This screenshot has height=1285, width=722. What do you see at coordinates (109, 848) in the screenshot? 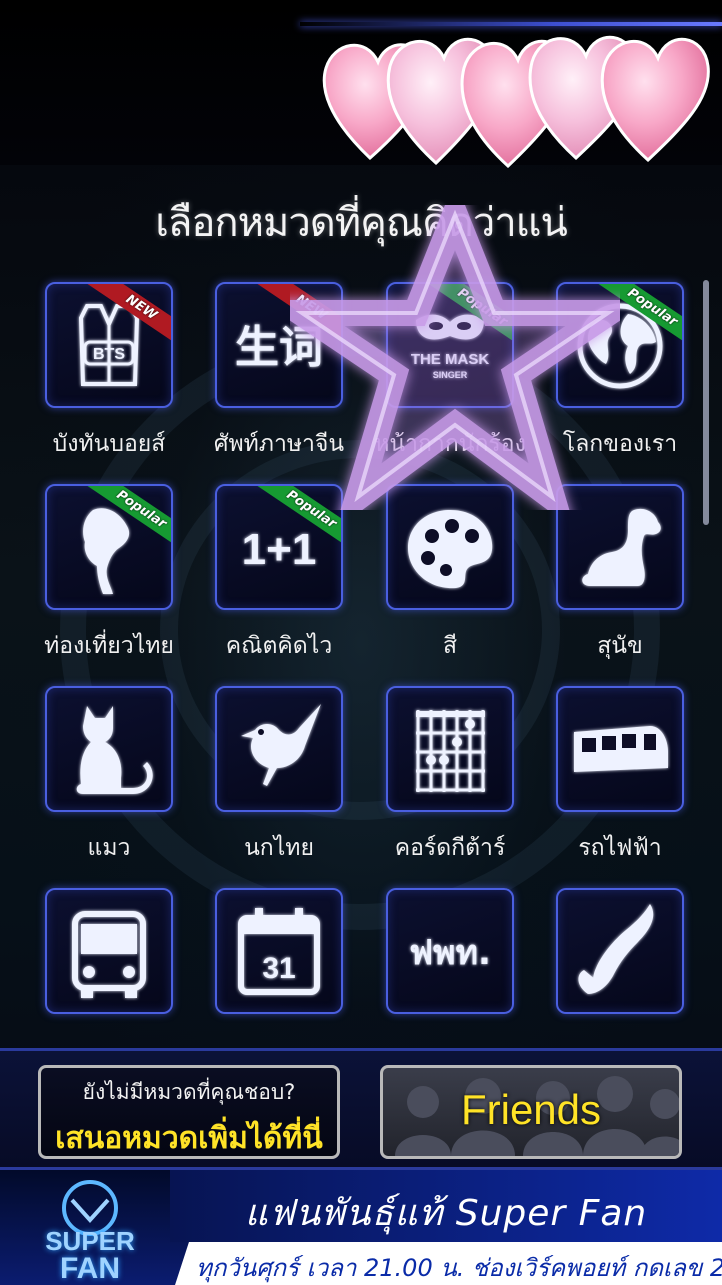
I see `category-label: แมว` at bounding box center [109, 848].